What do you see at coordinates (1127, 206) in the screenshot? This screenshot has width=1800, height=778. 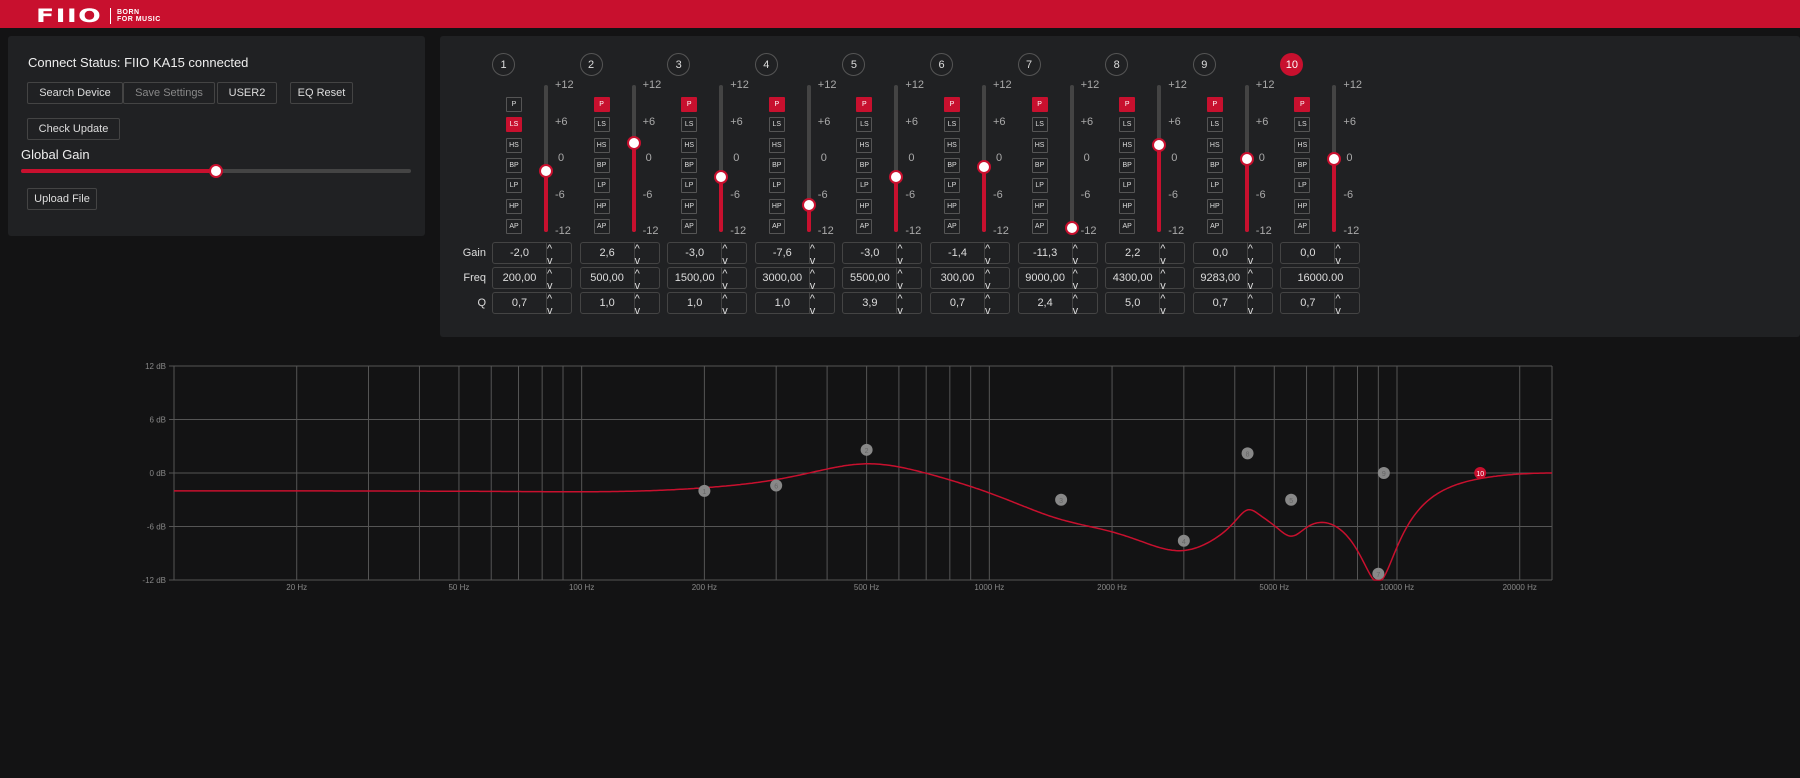 I see `band-8-type-hp-button: HP` at bounding box center [1127, 206].